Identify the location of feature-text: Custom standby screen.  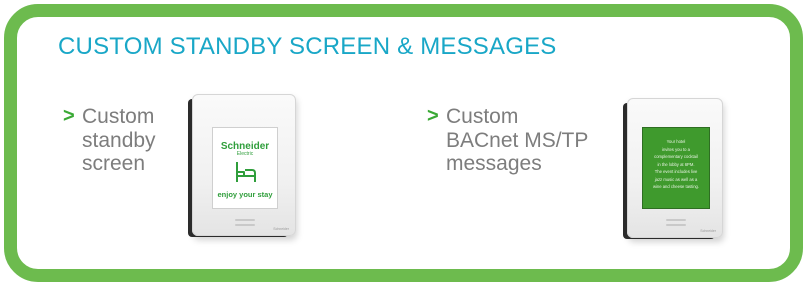
(132, 140).